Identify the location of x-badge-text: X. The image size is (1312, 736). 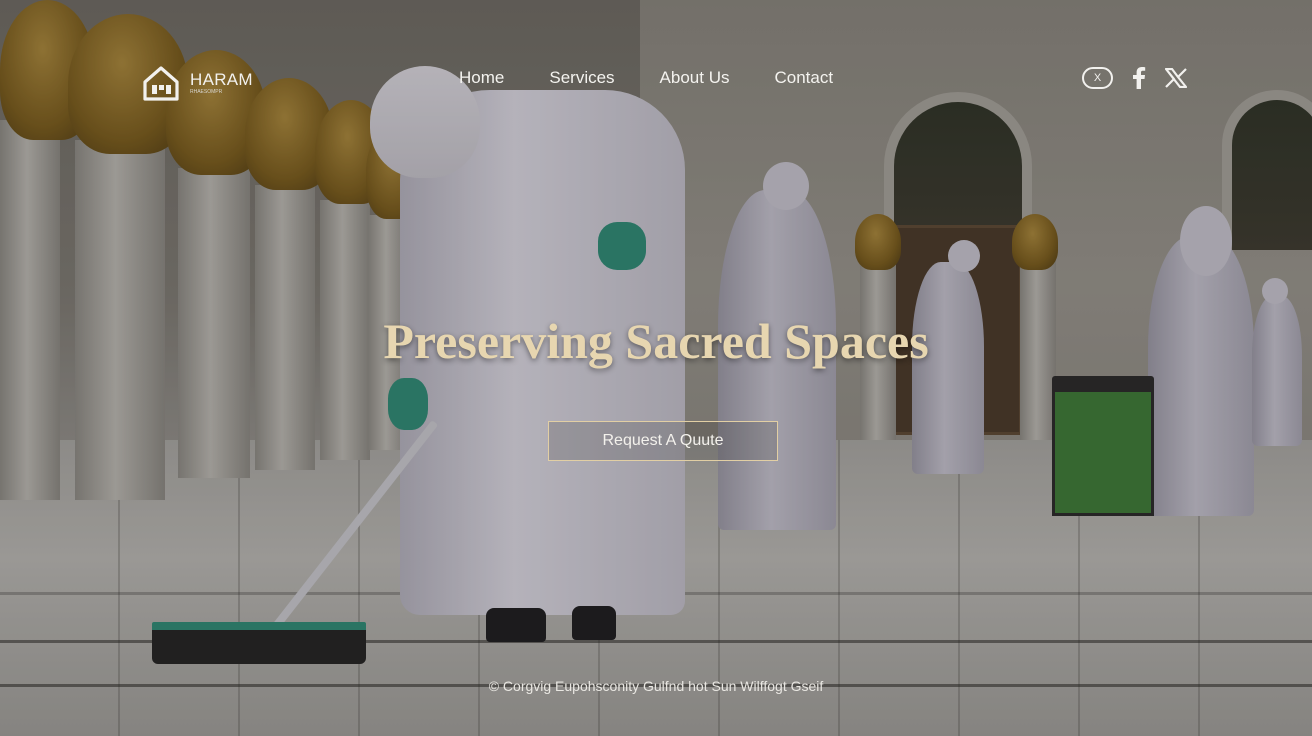
(1097, 78).